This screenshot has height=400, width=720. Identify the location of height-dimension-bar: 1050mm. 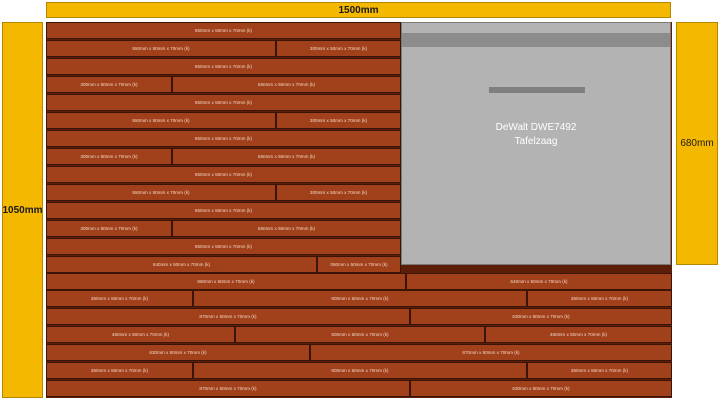
(22, 210).